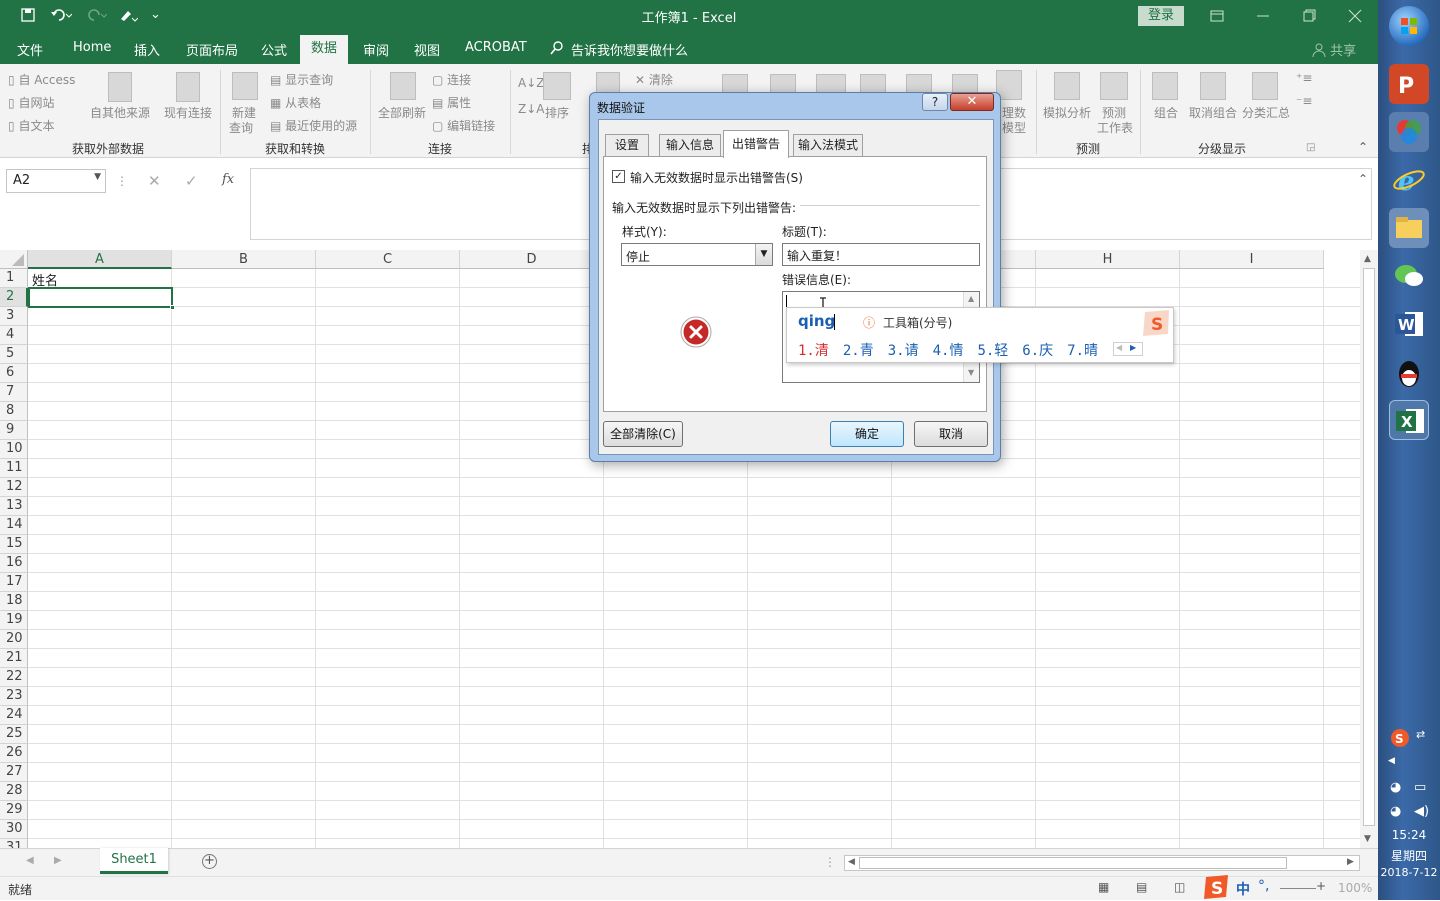  Describe the element at coordinates (30, 860) in the screenshot. I see `prev-sheet-icon: ◀` at that location.